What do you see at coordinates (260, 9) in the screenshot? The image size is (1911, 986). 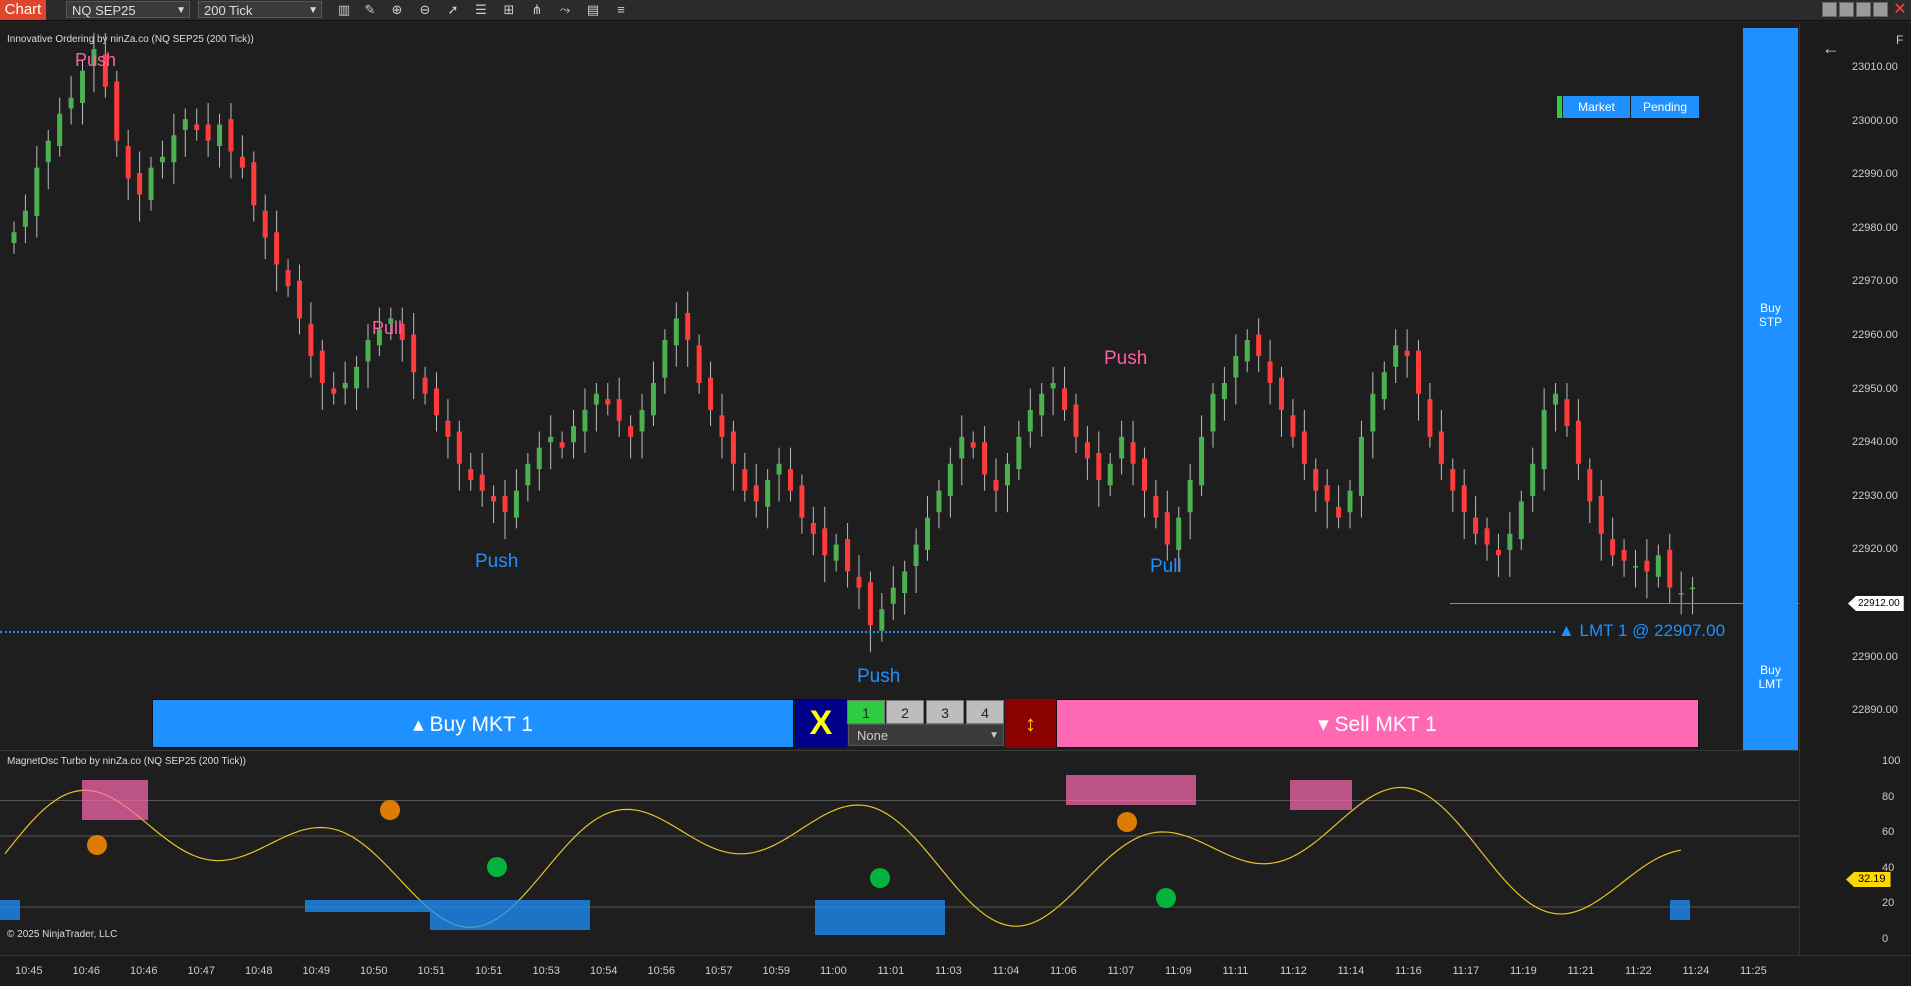 I see `interval-selector: 200 Tick ▼` at bounding box center [260, 9].